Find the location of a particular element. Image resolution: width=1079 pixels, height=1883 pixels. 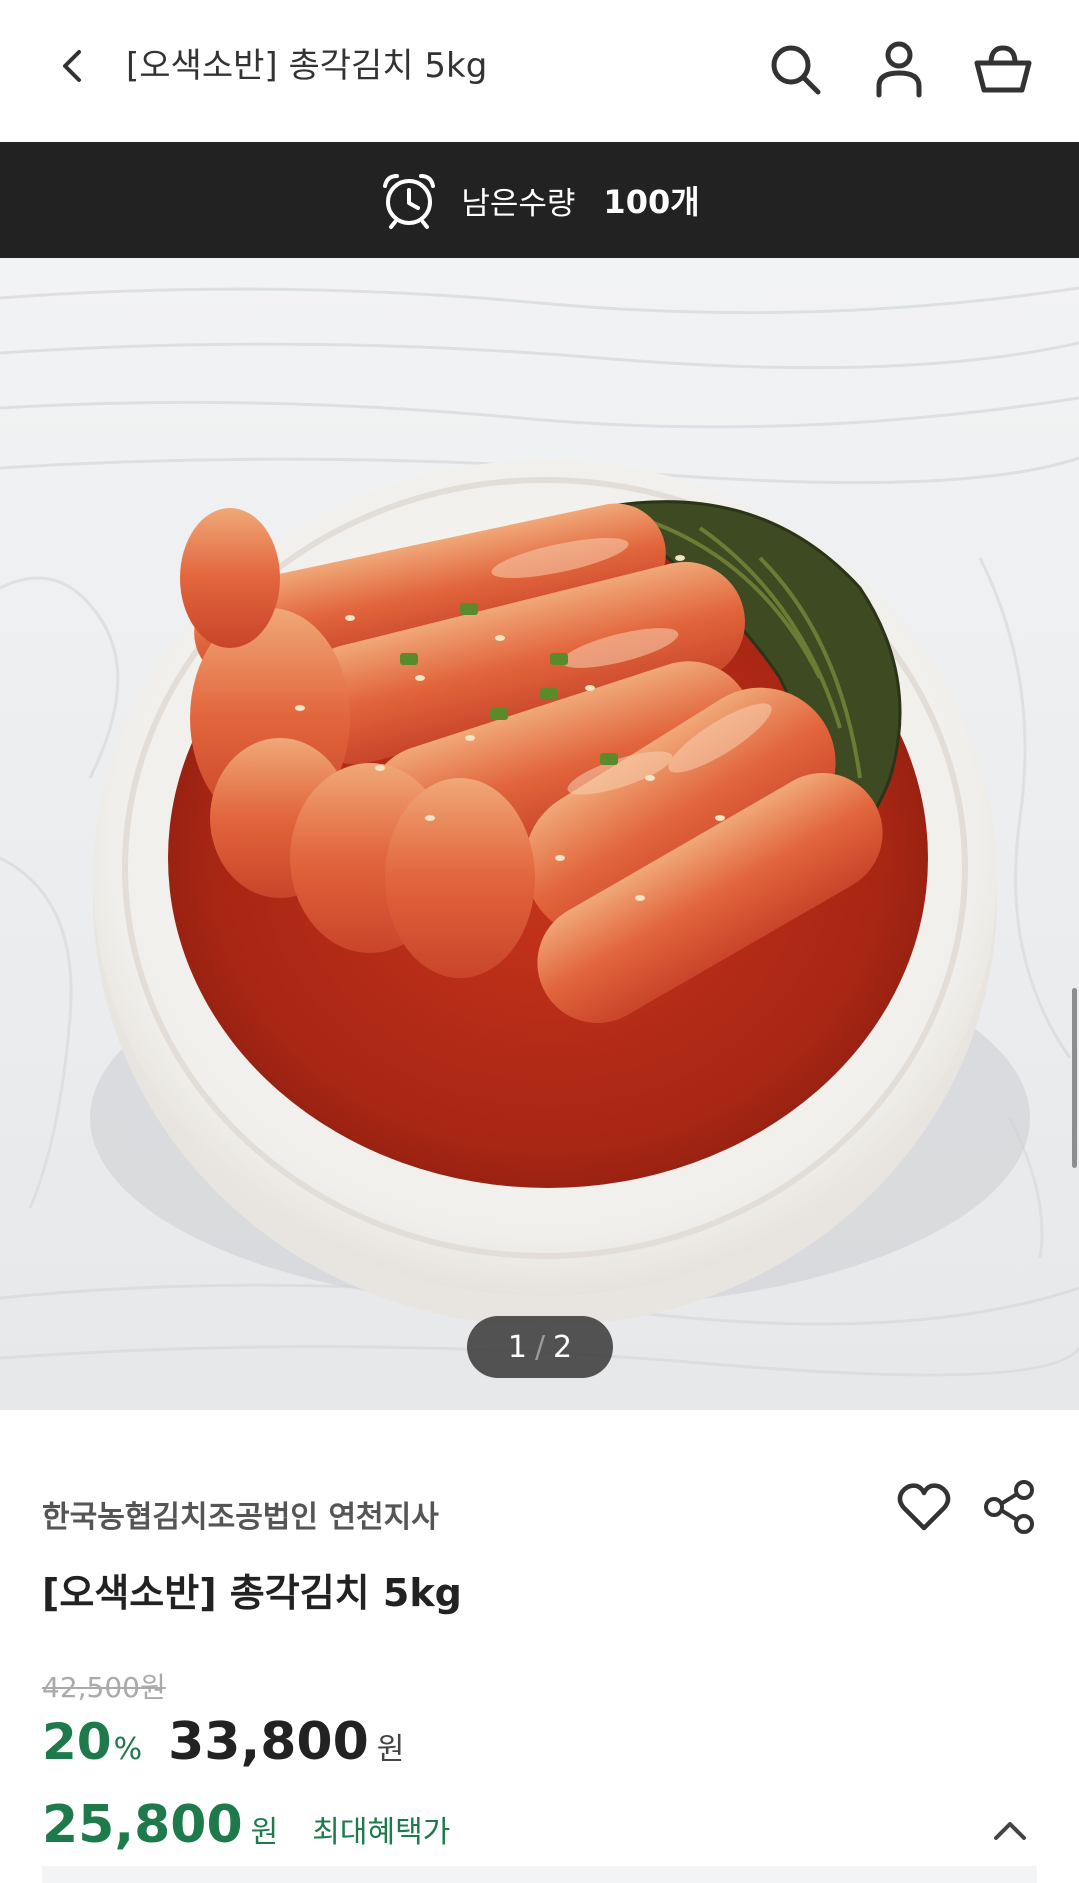

cart-button is located at coordinates (1003, 69).